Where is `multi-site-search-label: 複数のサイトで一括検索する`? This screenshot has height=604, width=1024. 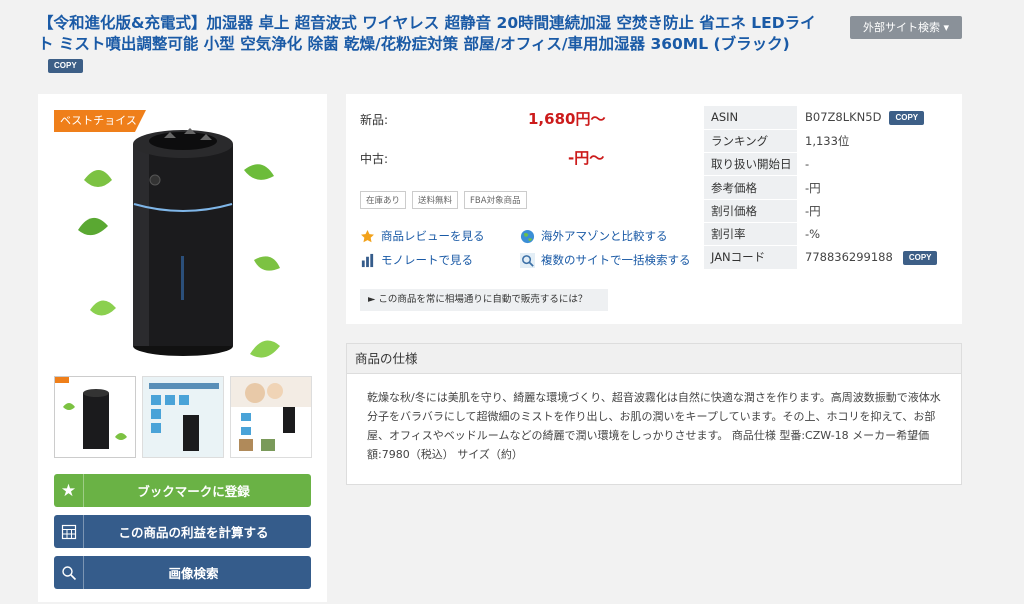 multi-site-search-label: 複数のサイトで一括検索する is located at coordinates (616, 260).